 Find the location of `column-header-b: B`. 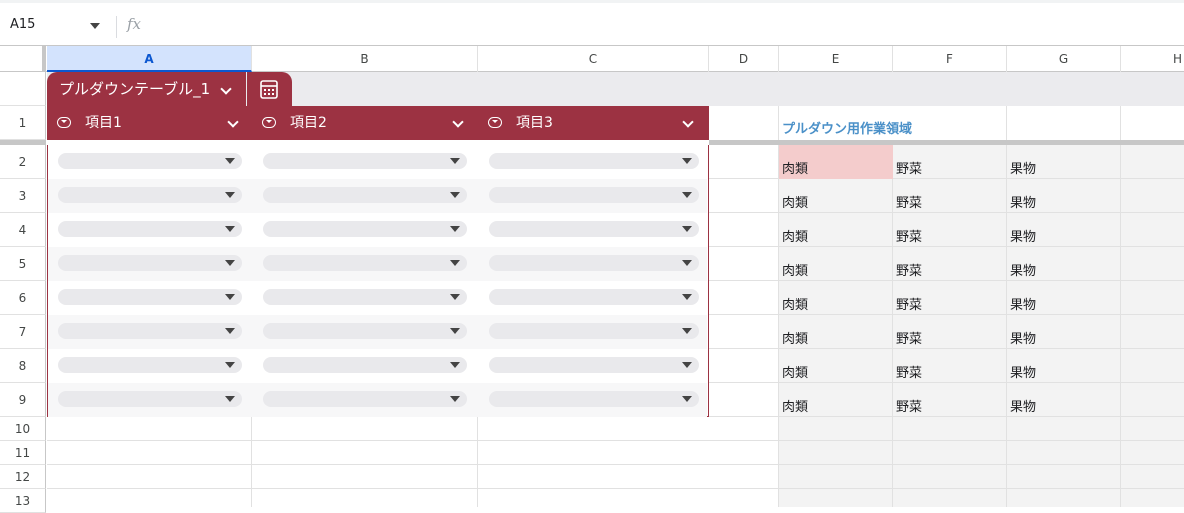

column-header-b: B is located at coordinates (365, 59).